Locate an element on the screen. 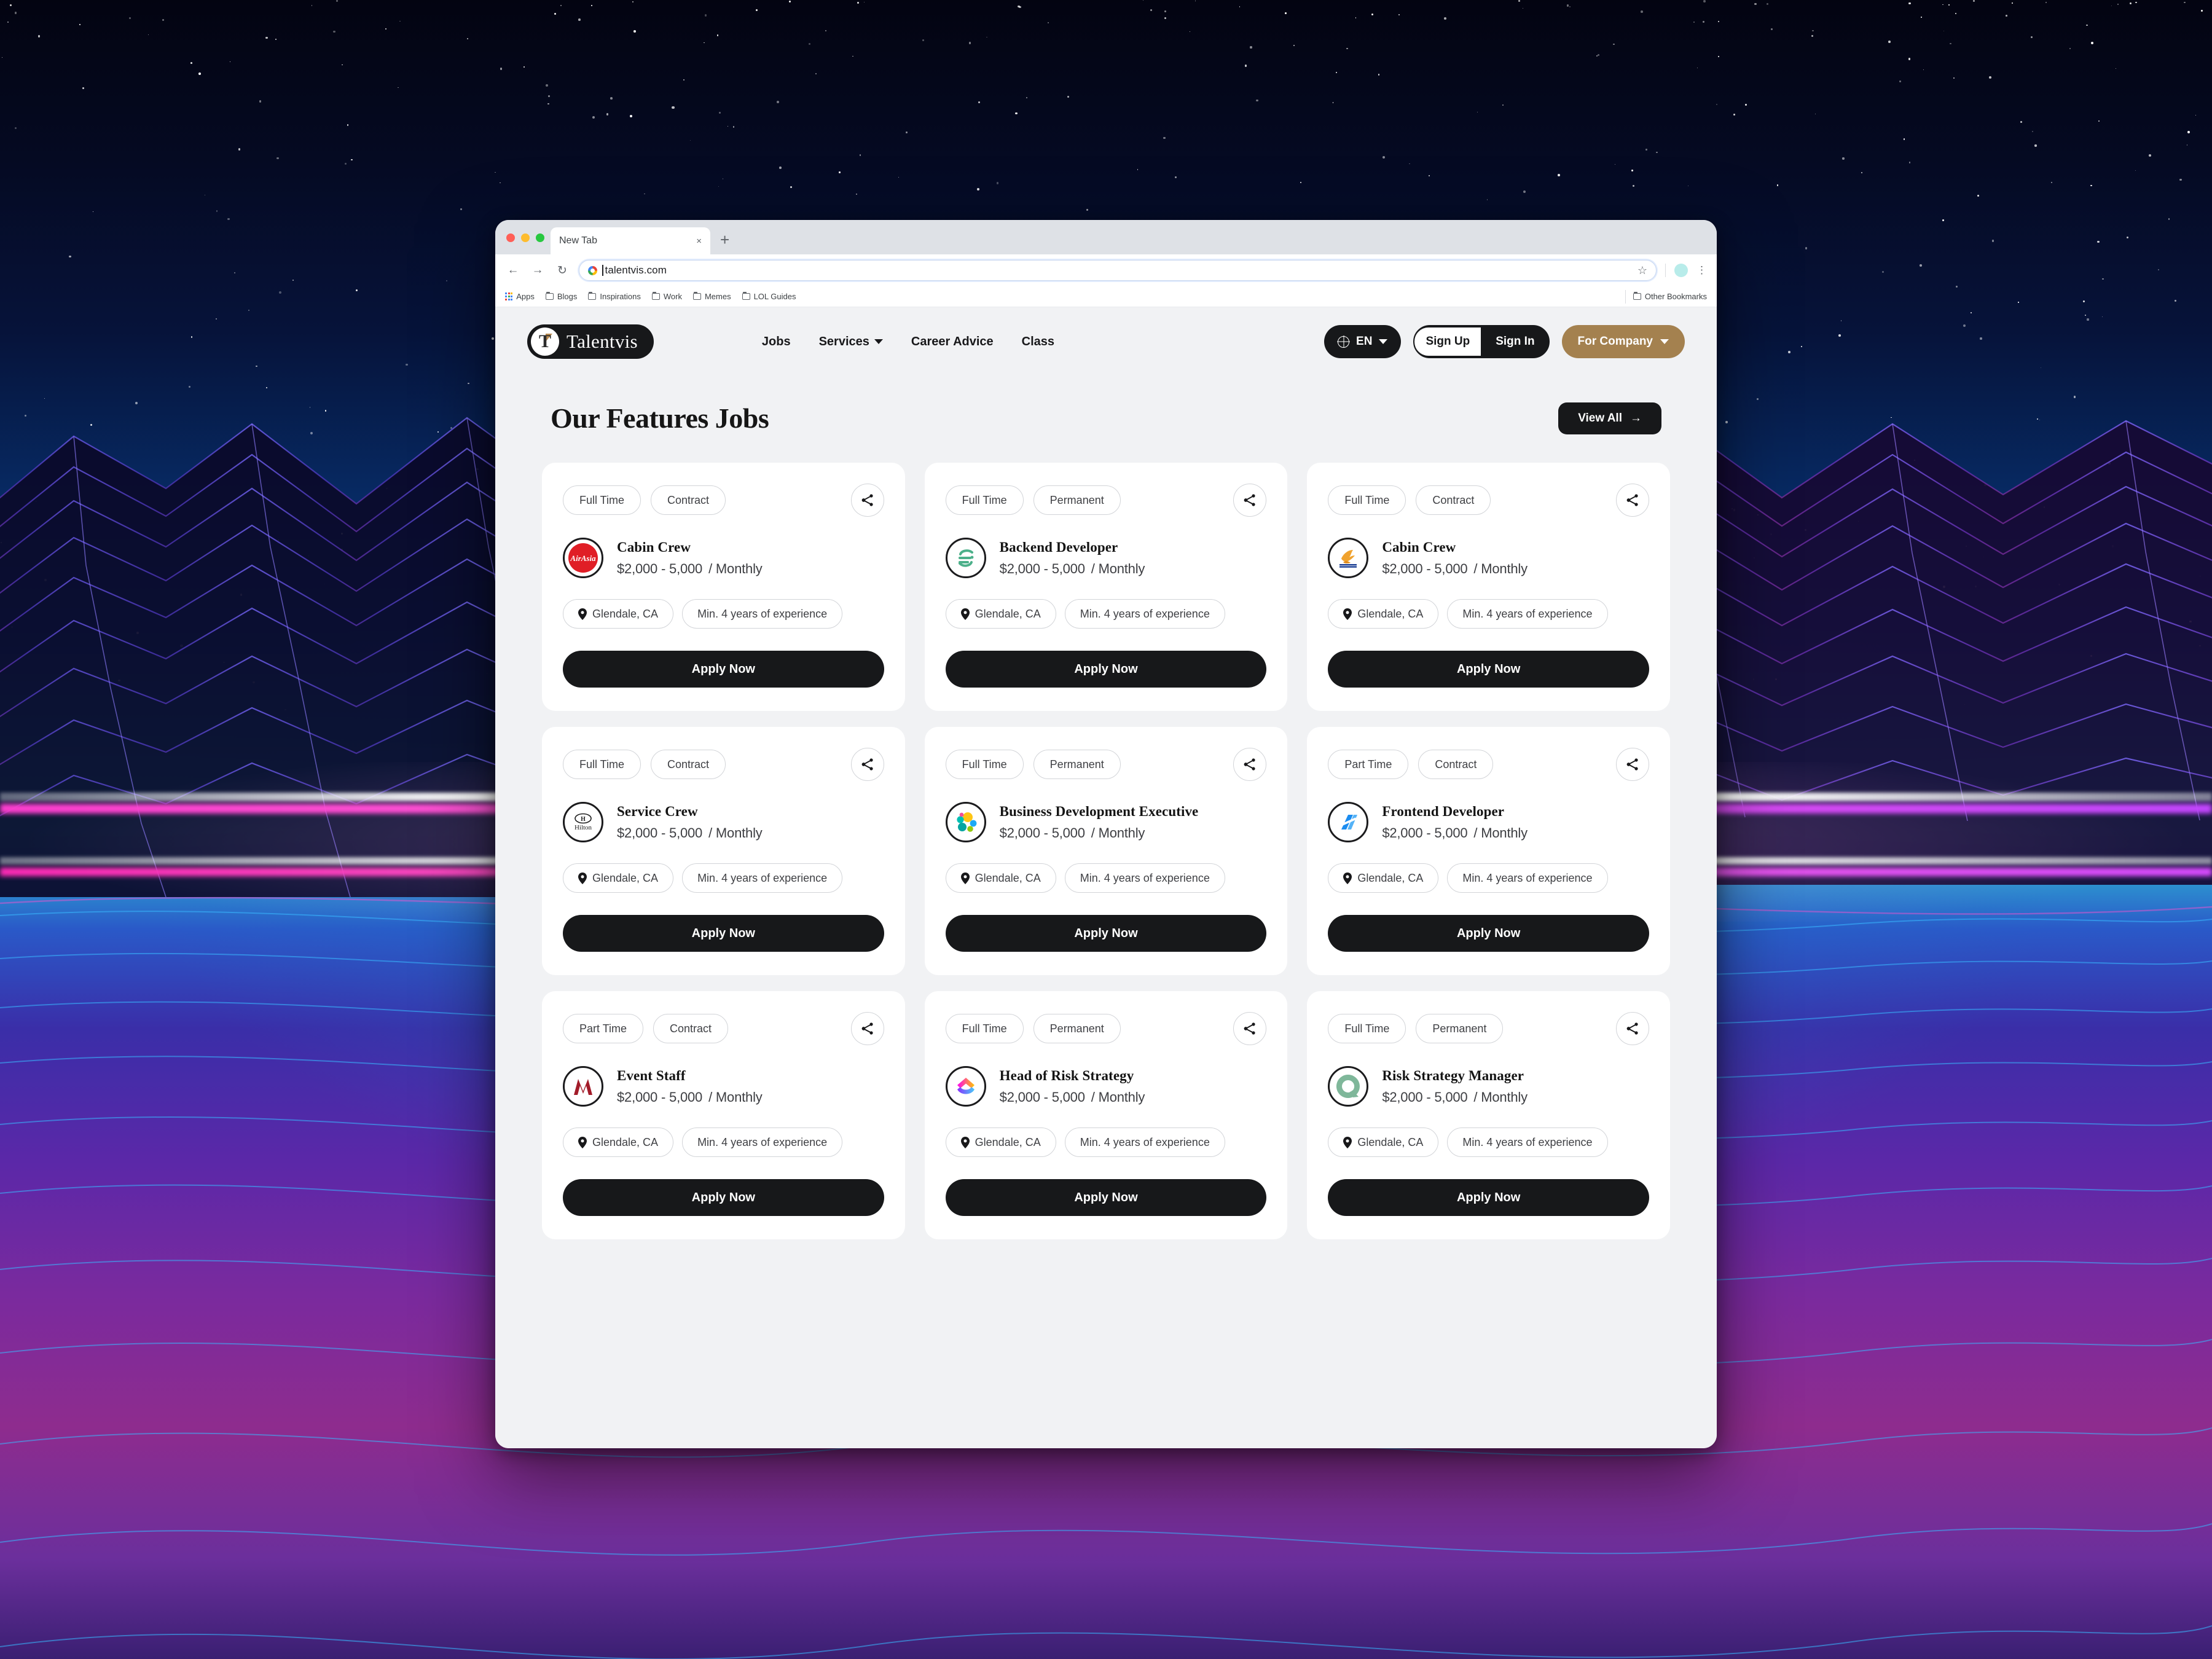 The image size is (2212, 1659). bookmark-memes: Memes is located at coordinates (711, 296).